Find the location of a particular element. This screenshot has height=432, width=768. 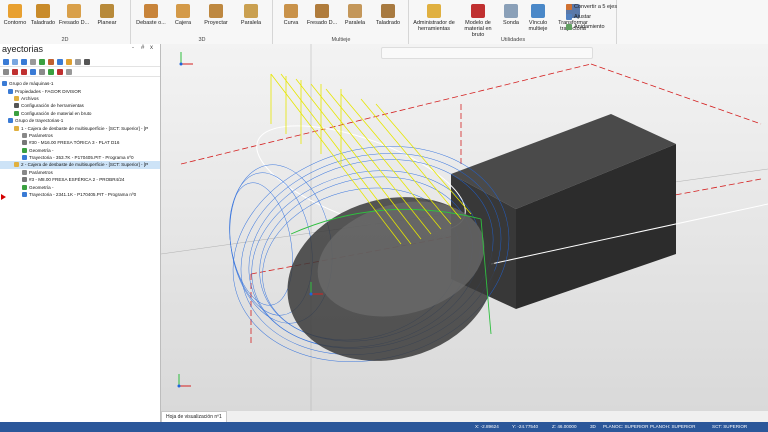

tree-item-op1-parameters: Parámetros is located at coordinates (80, 135).